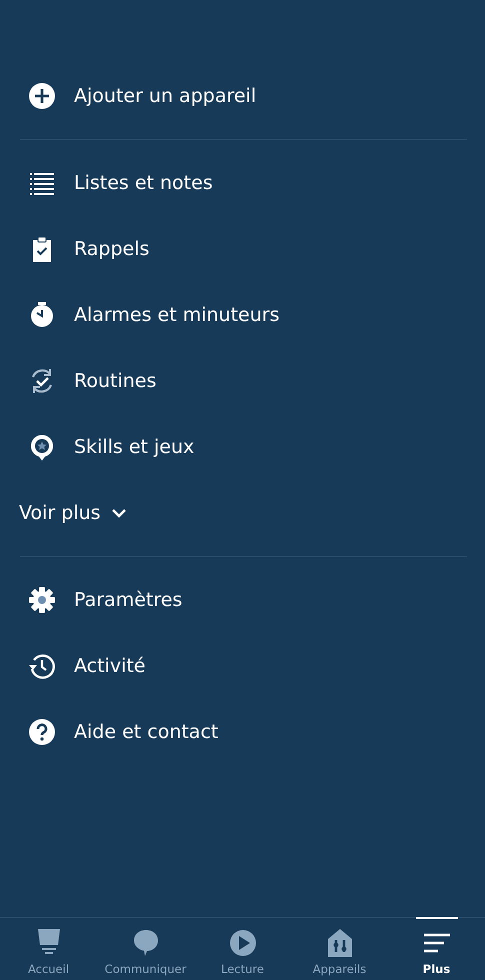 This screenshot has height=980, width=485. What do you see at coordinates (118, 513) in the screenshot?
I see `chevron-down-icon` at bounding box center [118, 513].